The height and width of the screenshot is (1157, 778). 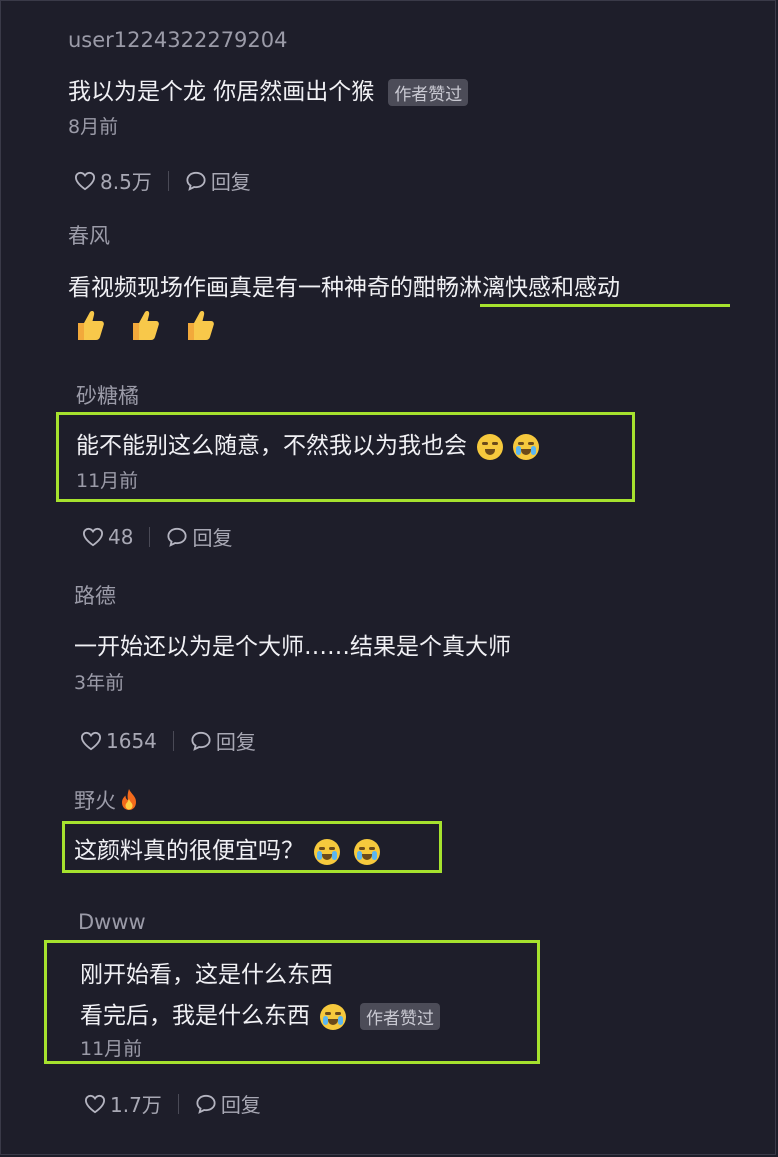 What do you see at coordinates (206, 975) in the screenshot?
I see `comment-body-line1: 刚开始看，这是什么东西` at bounding box center [206, 975].